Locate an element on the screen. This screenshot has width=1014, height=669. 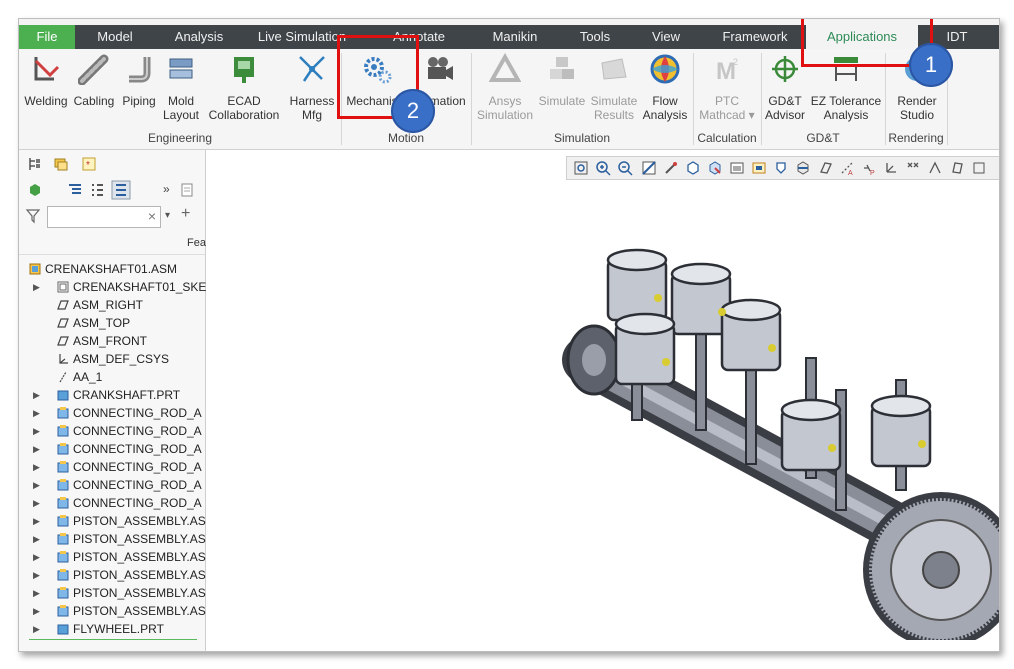
plane-tags-icon is located at coordinates (957, 168).